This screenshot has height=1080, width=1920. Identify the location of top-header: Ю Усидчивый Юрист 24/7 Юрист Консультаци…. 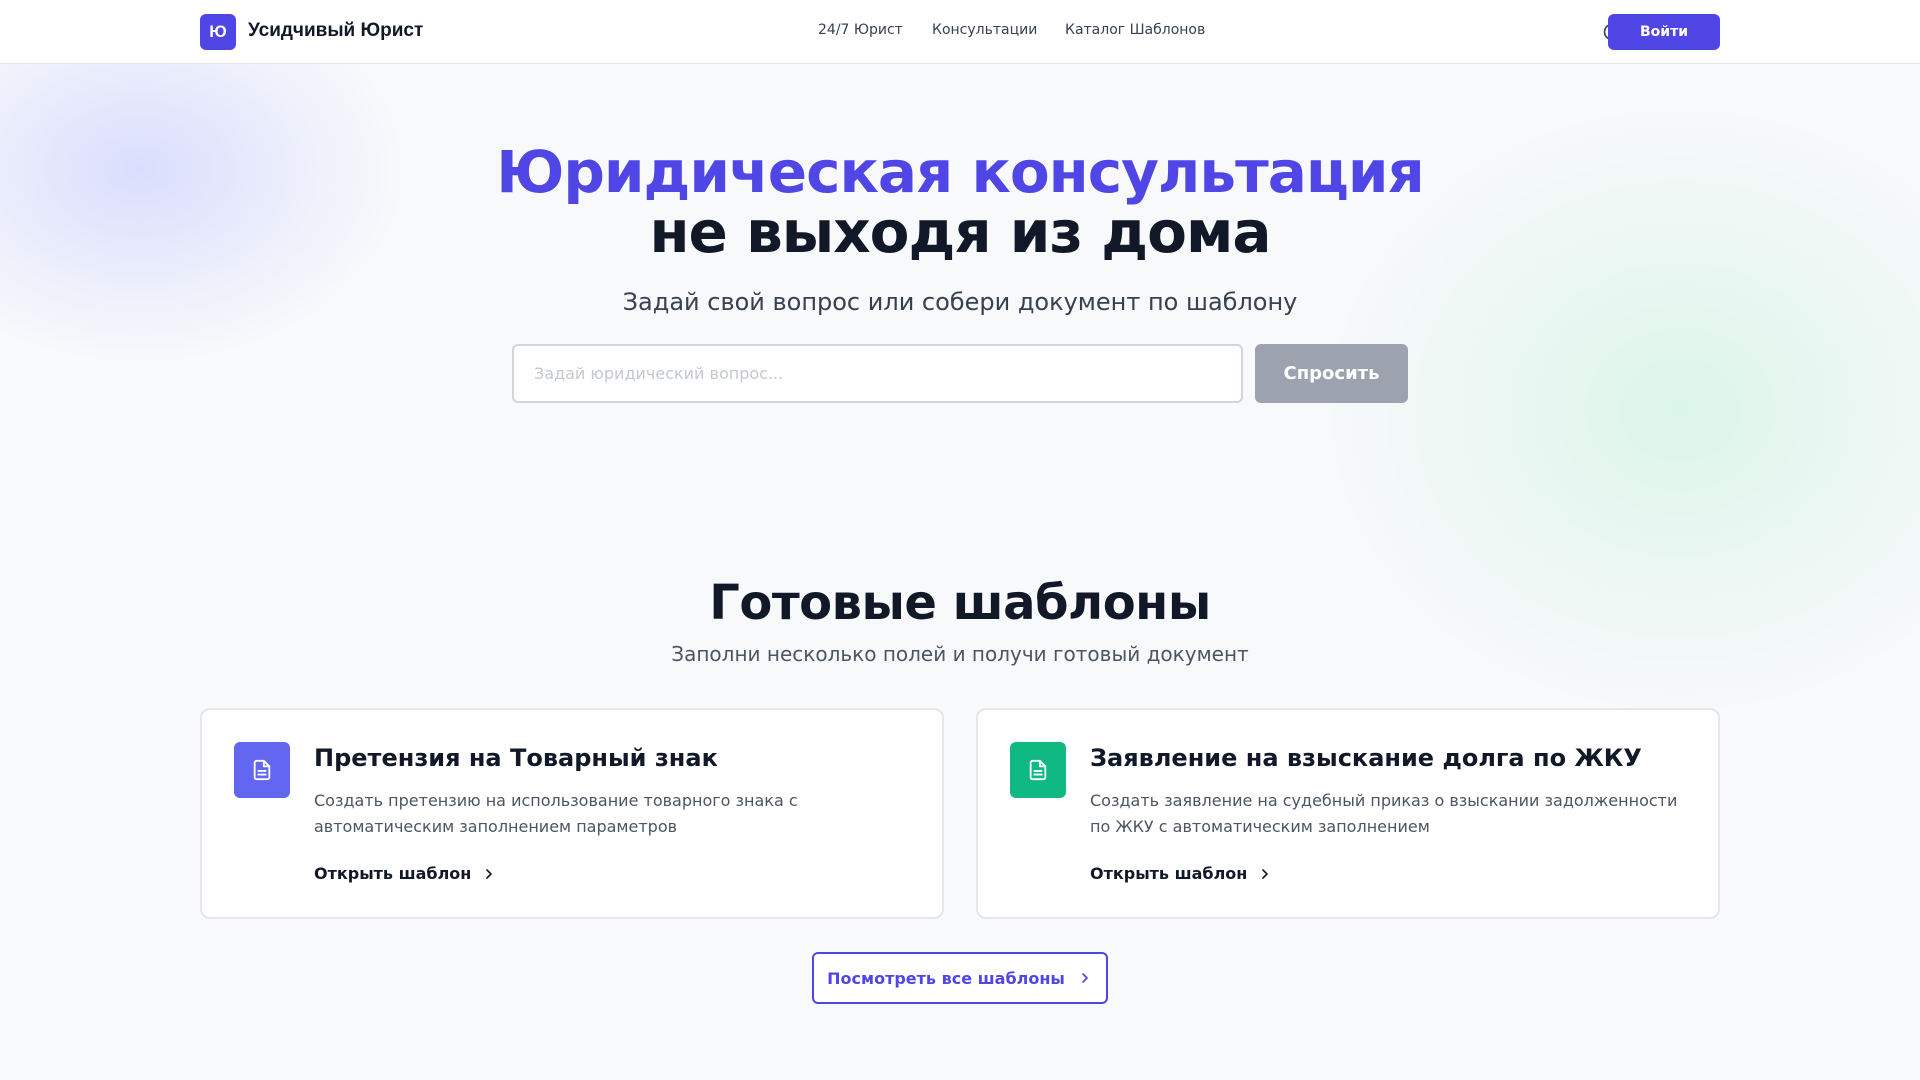
(960, 32).